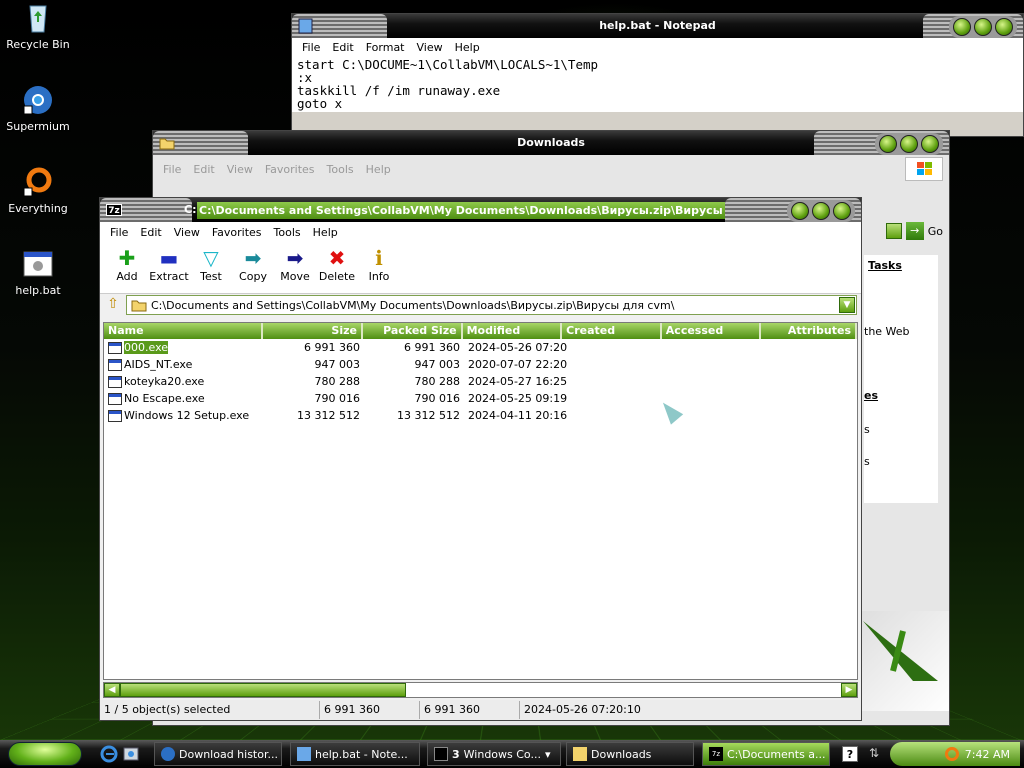 Image resolution: width=1024 pixels, height=768 pixels. I want to click on ie-icon, so click(109, 754).